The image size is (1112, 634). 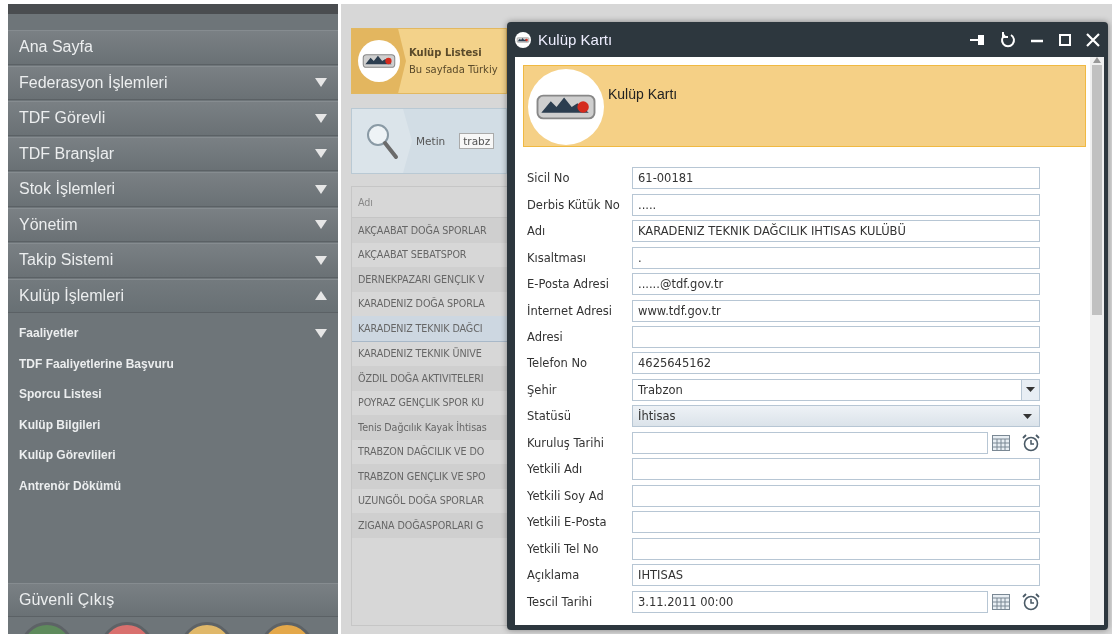 What do you see at coordinates (429, 279) in the screenshot?
I see `table-row: DERNEKPAZARI GENÇLIK V` at bounding box center [429, 279].